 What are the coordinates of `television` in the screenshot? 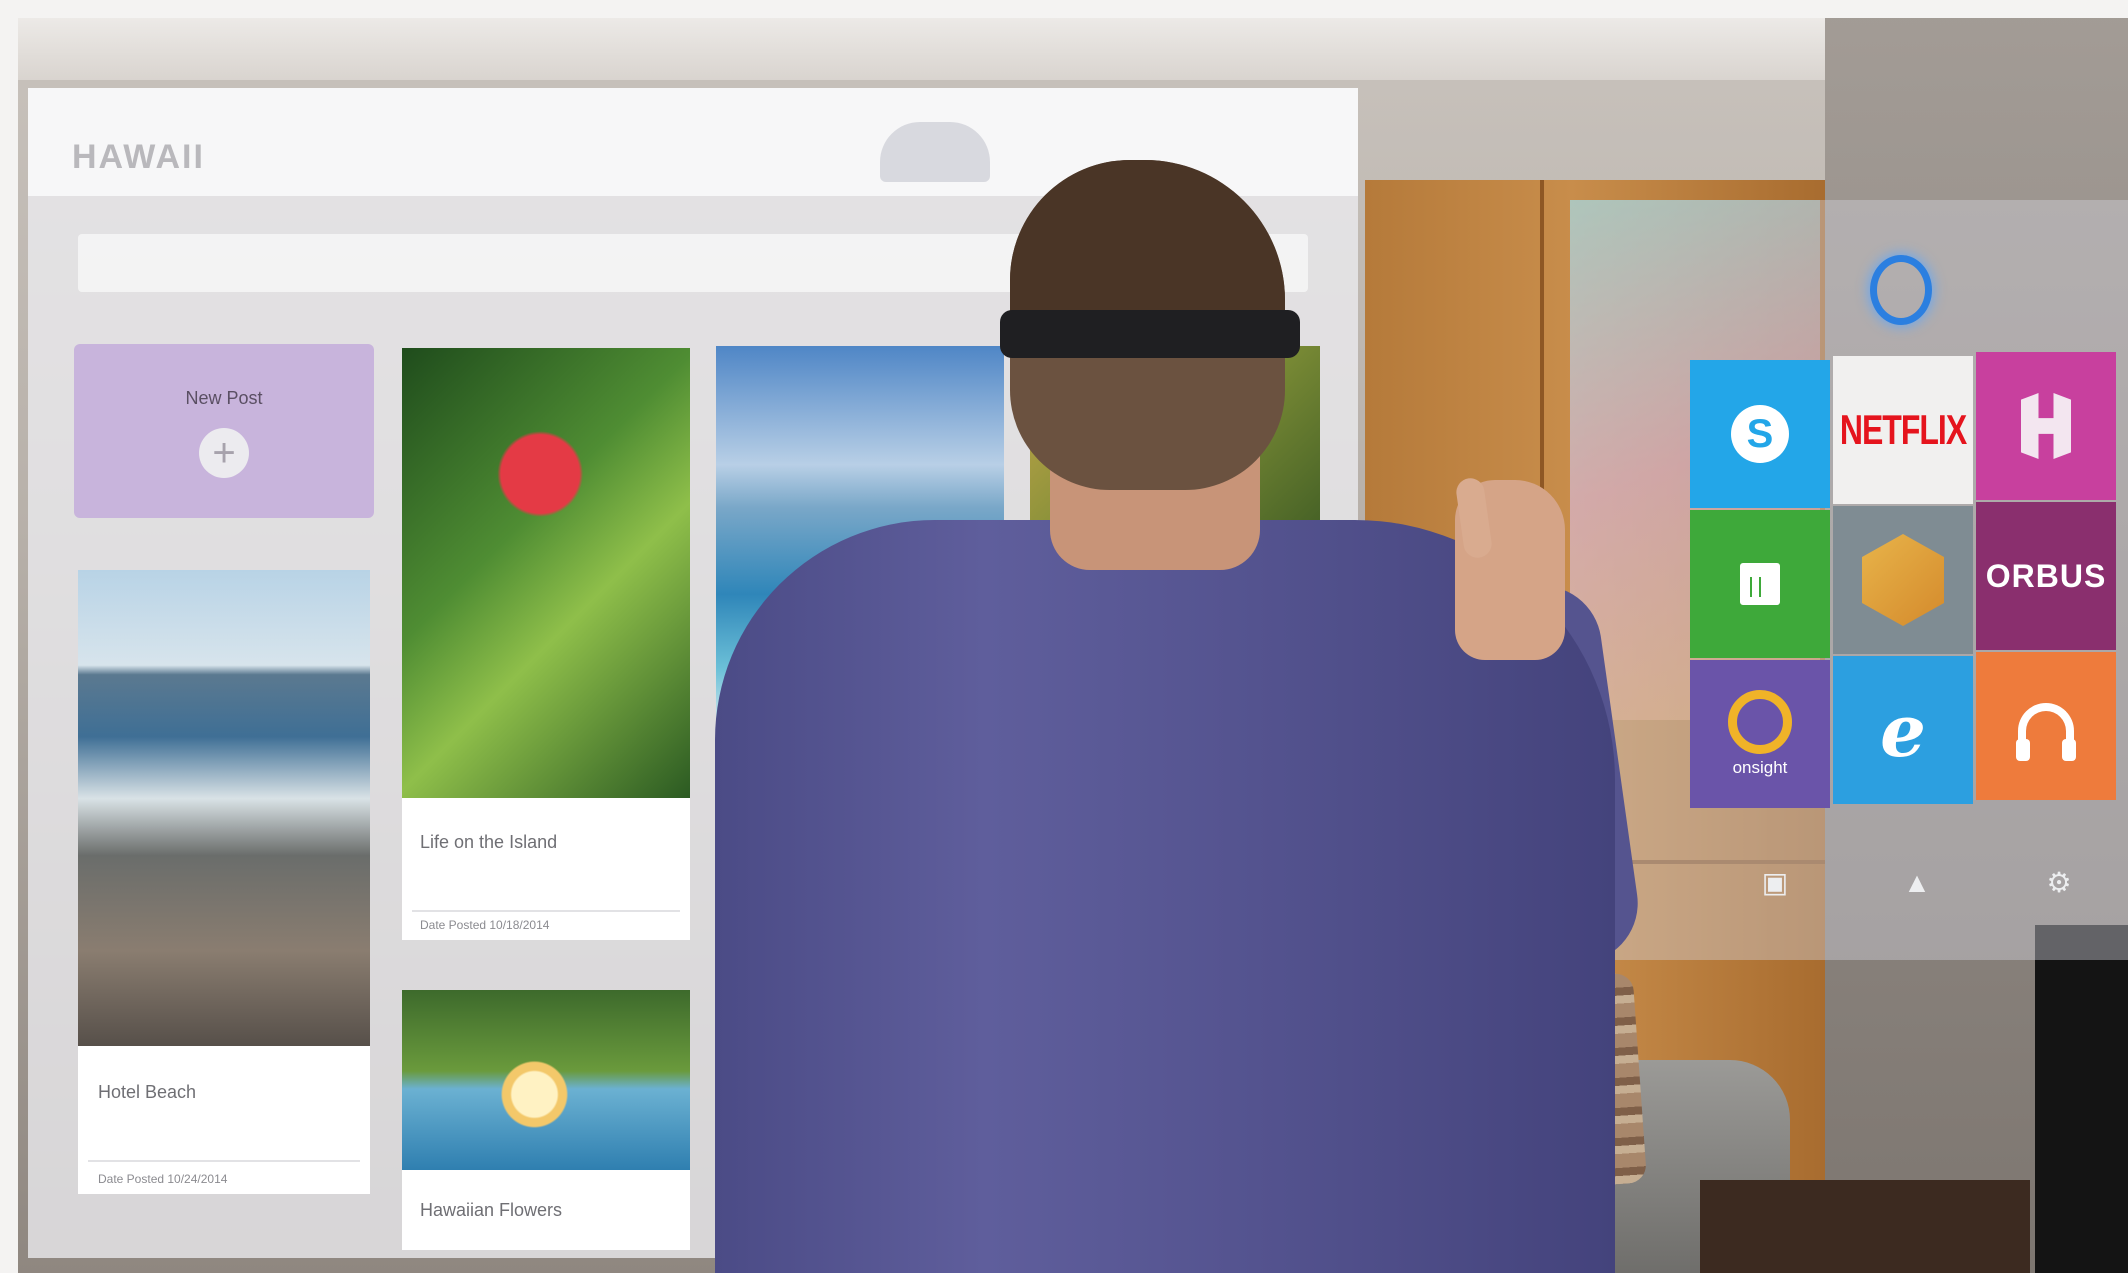 It's located at (2081, 1099).